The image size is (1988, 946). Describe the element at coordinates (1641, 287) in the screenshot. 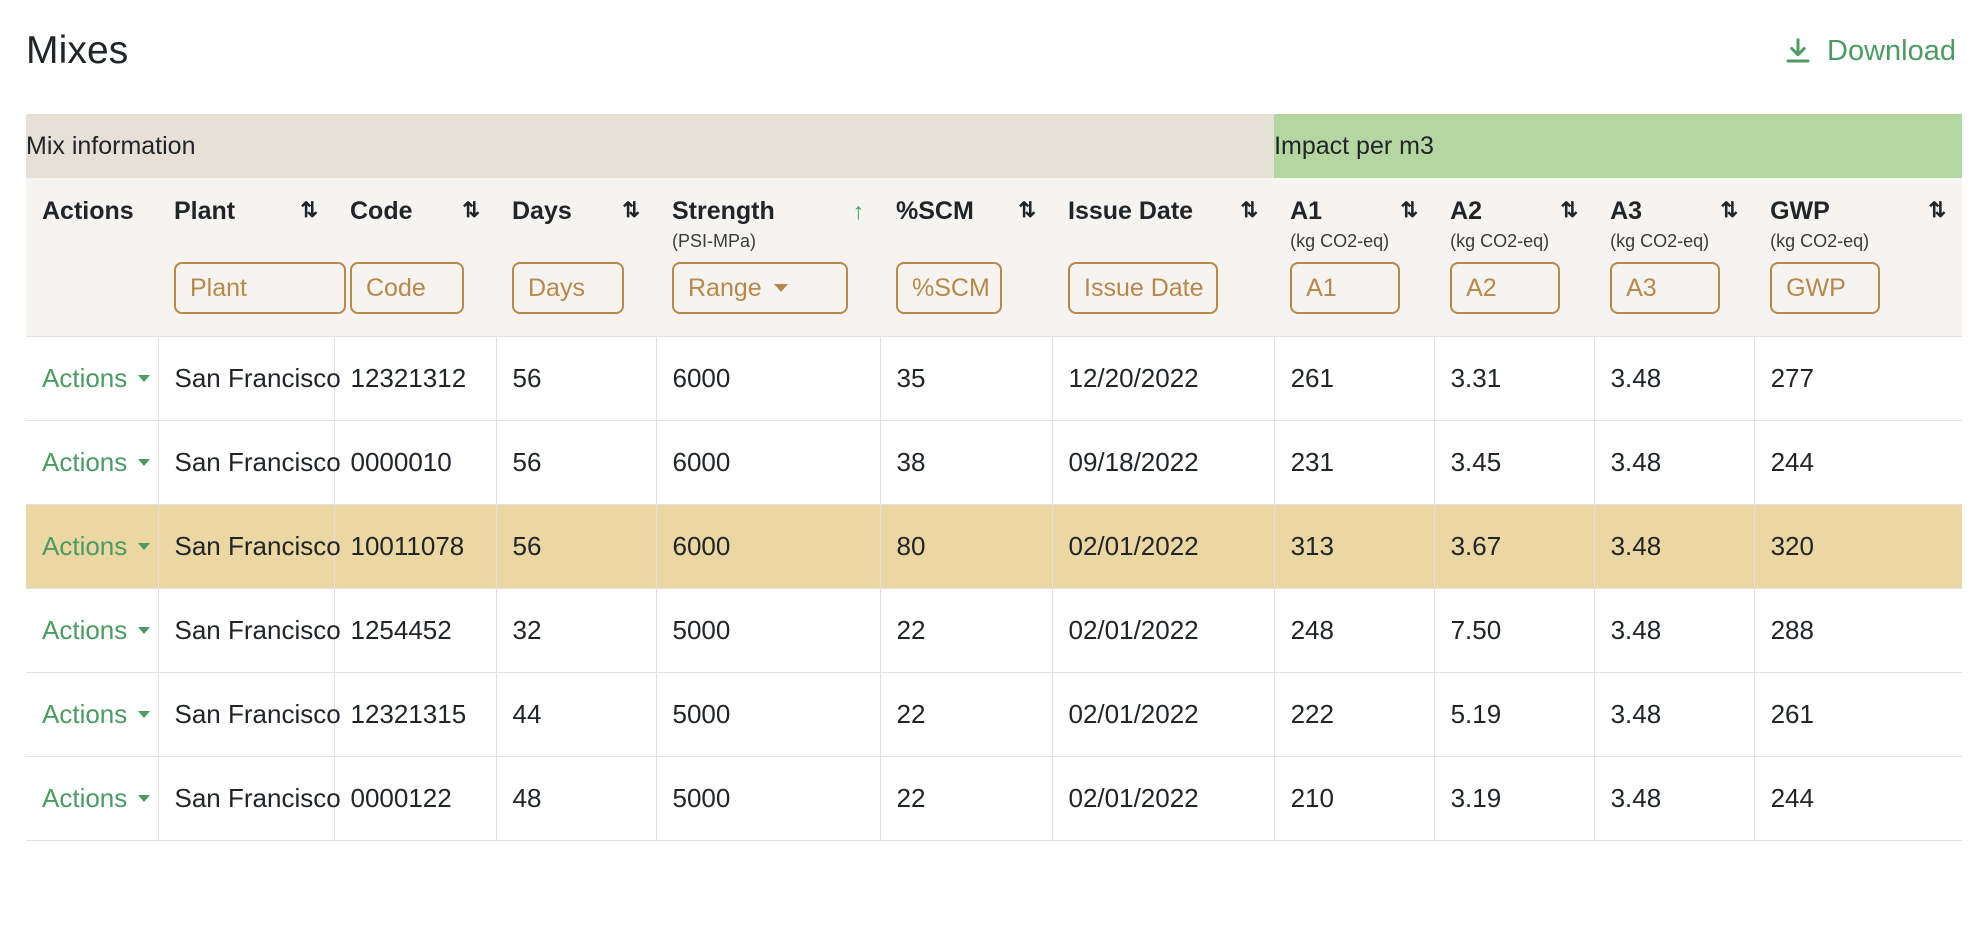

I see `filter-a3-placeholder: A3` at that location.